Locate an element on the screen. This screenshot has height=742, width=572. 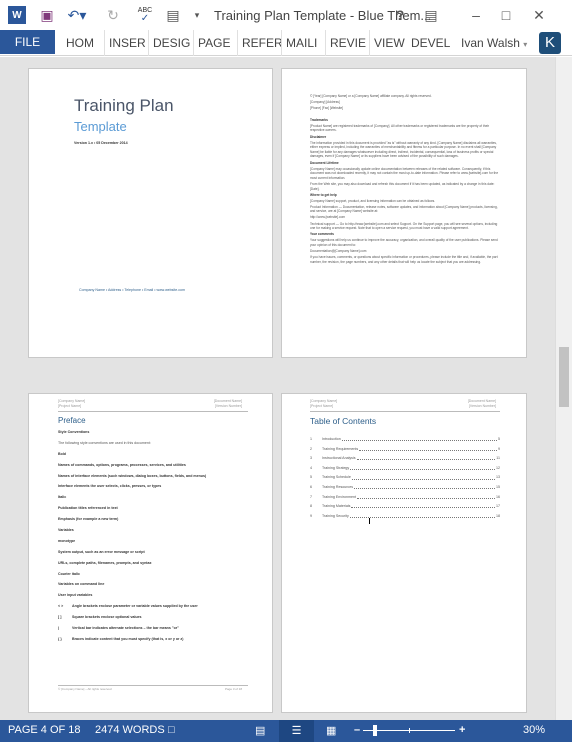
tab-view: VIEW is located at coordinates (387, 43).